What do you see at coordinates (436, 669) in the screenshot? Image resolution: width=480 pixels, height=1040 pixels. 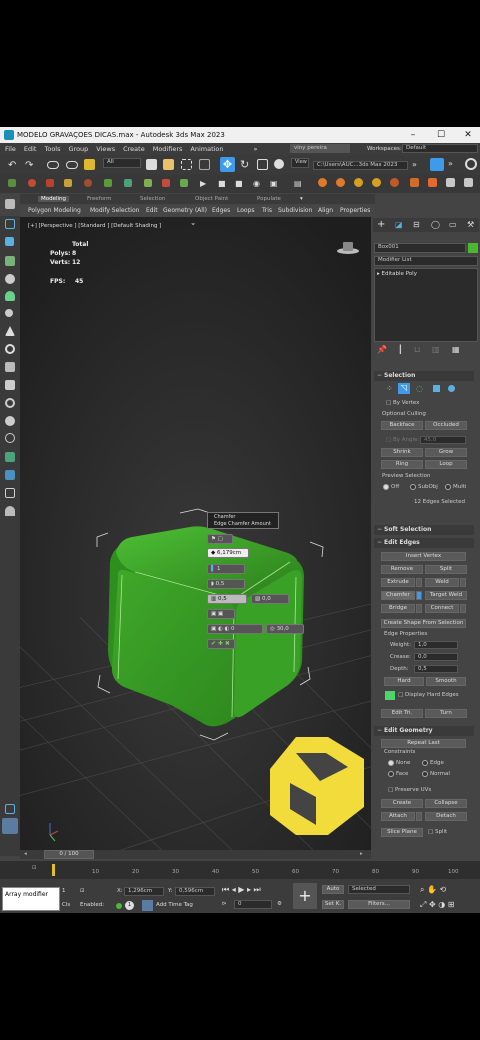 I see `depth-field: 0,5` at bounding box center [436, 669].